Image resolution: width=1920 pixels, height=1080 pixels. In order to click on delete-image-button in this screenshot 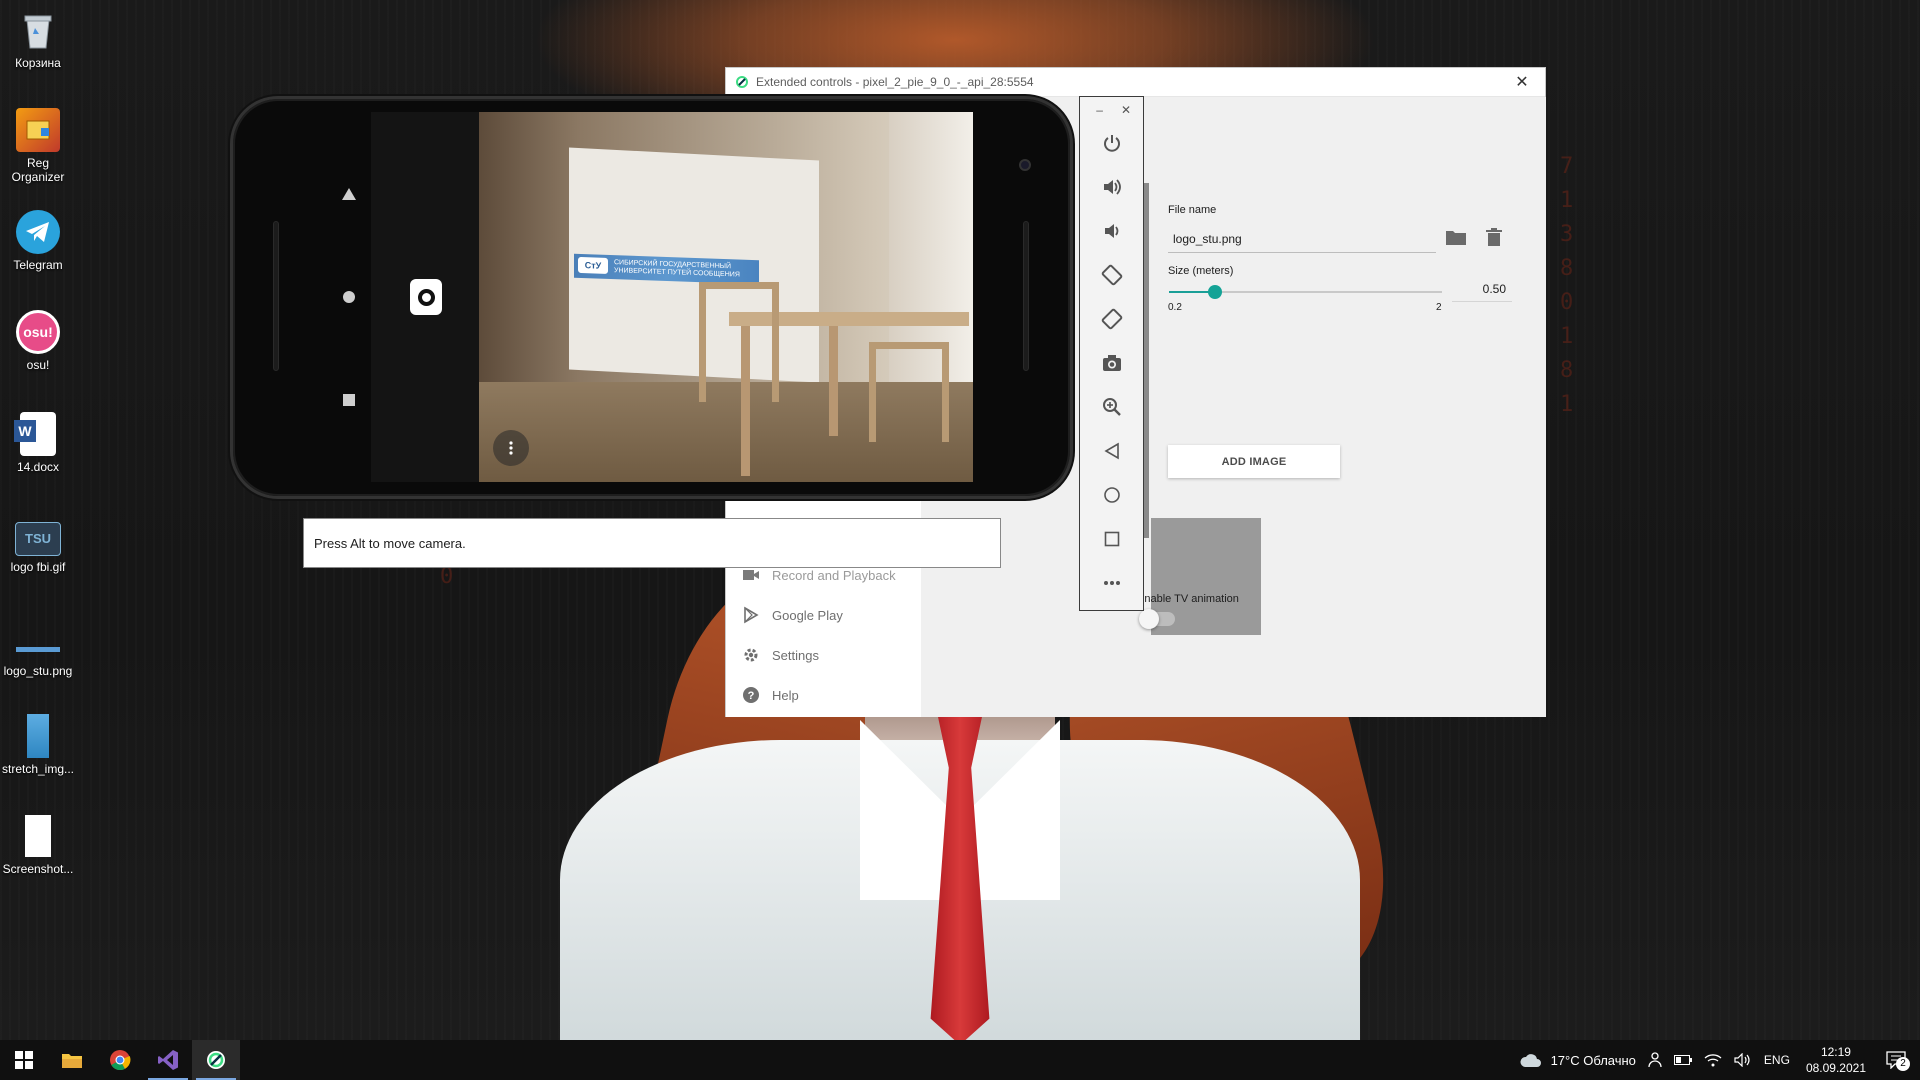, I will do `click(1494, 237)`.